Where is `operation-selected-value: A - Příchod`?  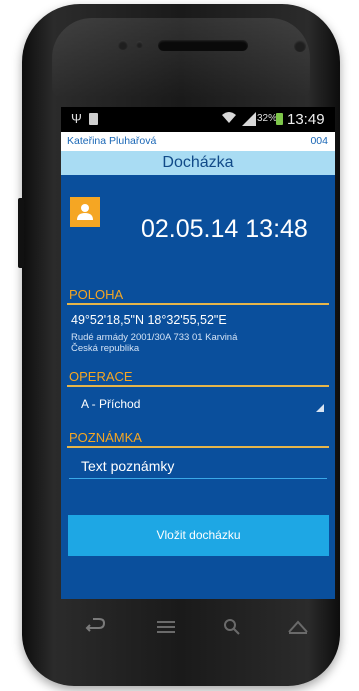 operation-selected-value: A - Příchod is located at coordinates (111, 404).